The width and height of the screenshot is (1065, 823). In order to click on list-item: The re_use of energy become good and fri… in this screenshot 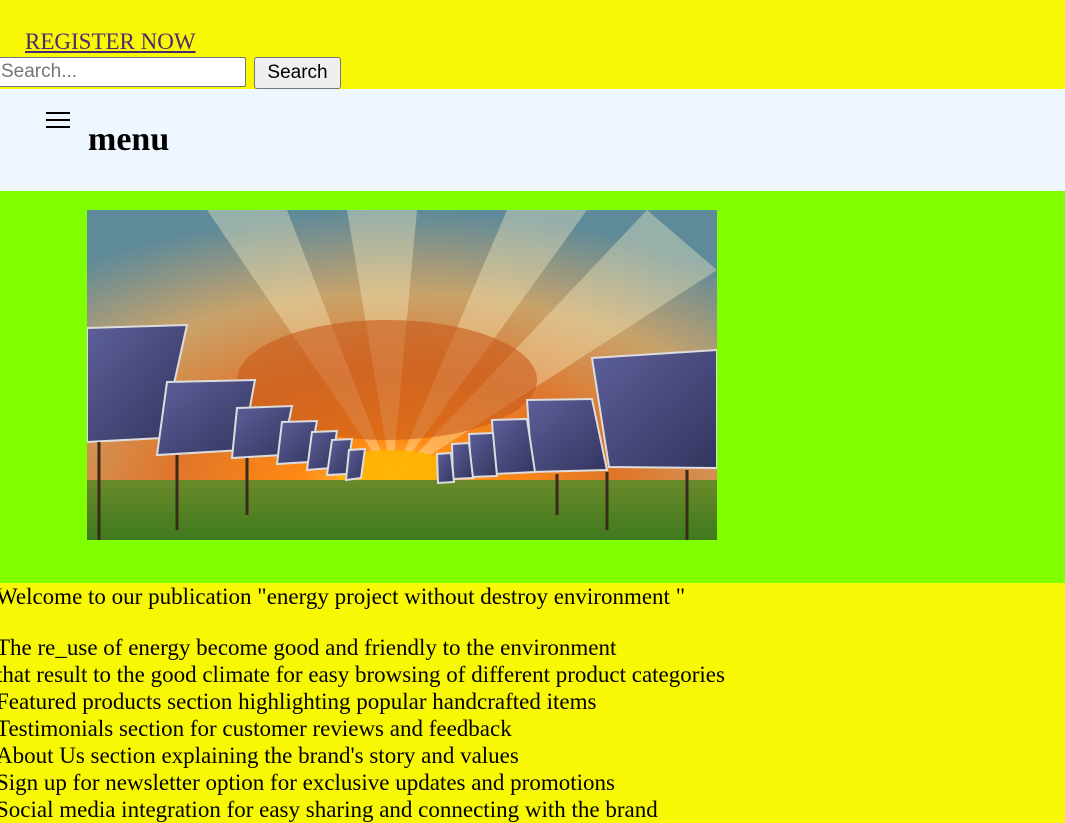, I will do `click(308, 647)`.